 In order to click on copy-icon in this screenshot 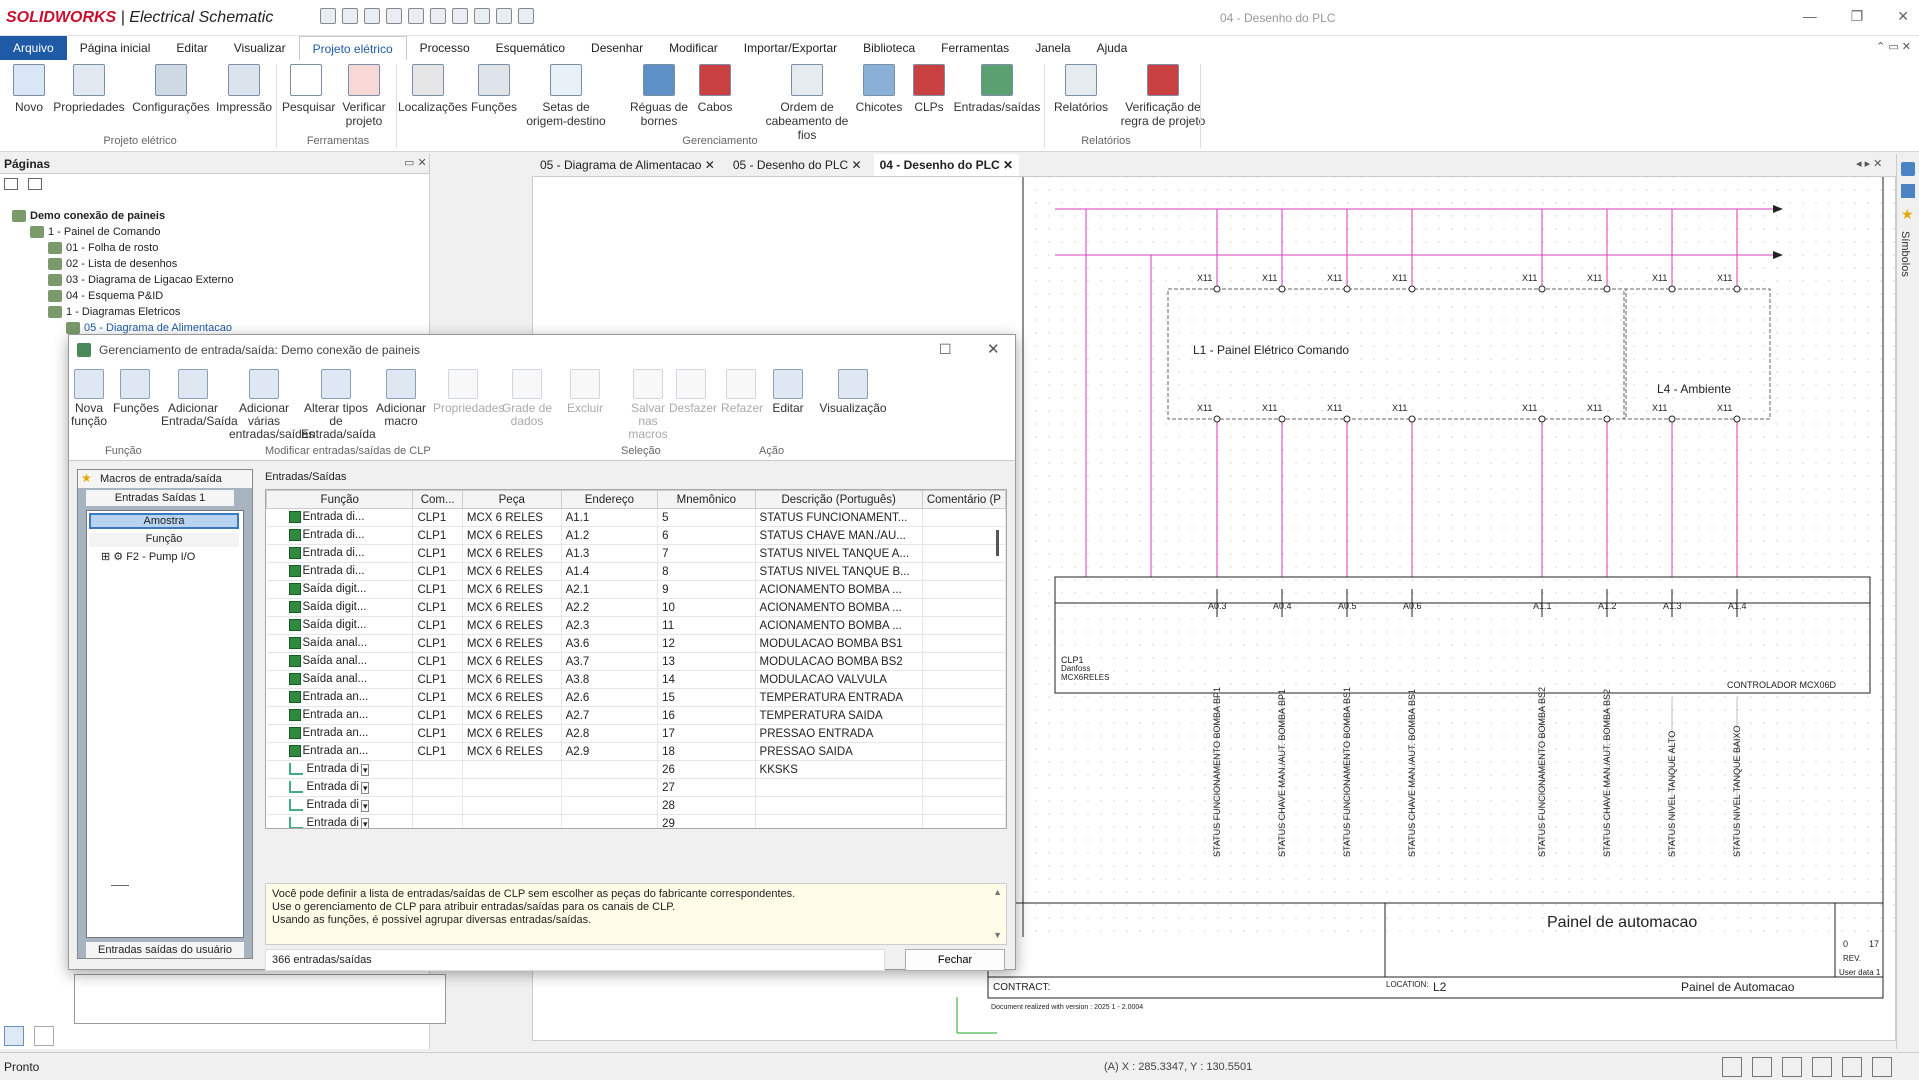, I will do `click(460, 16)`.